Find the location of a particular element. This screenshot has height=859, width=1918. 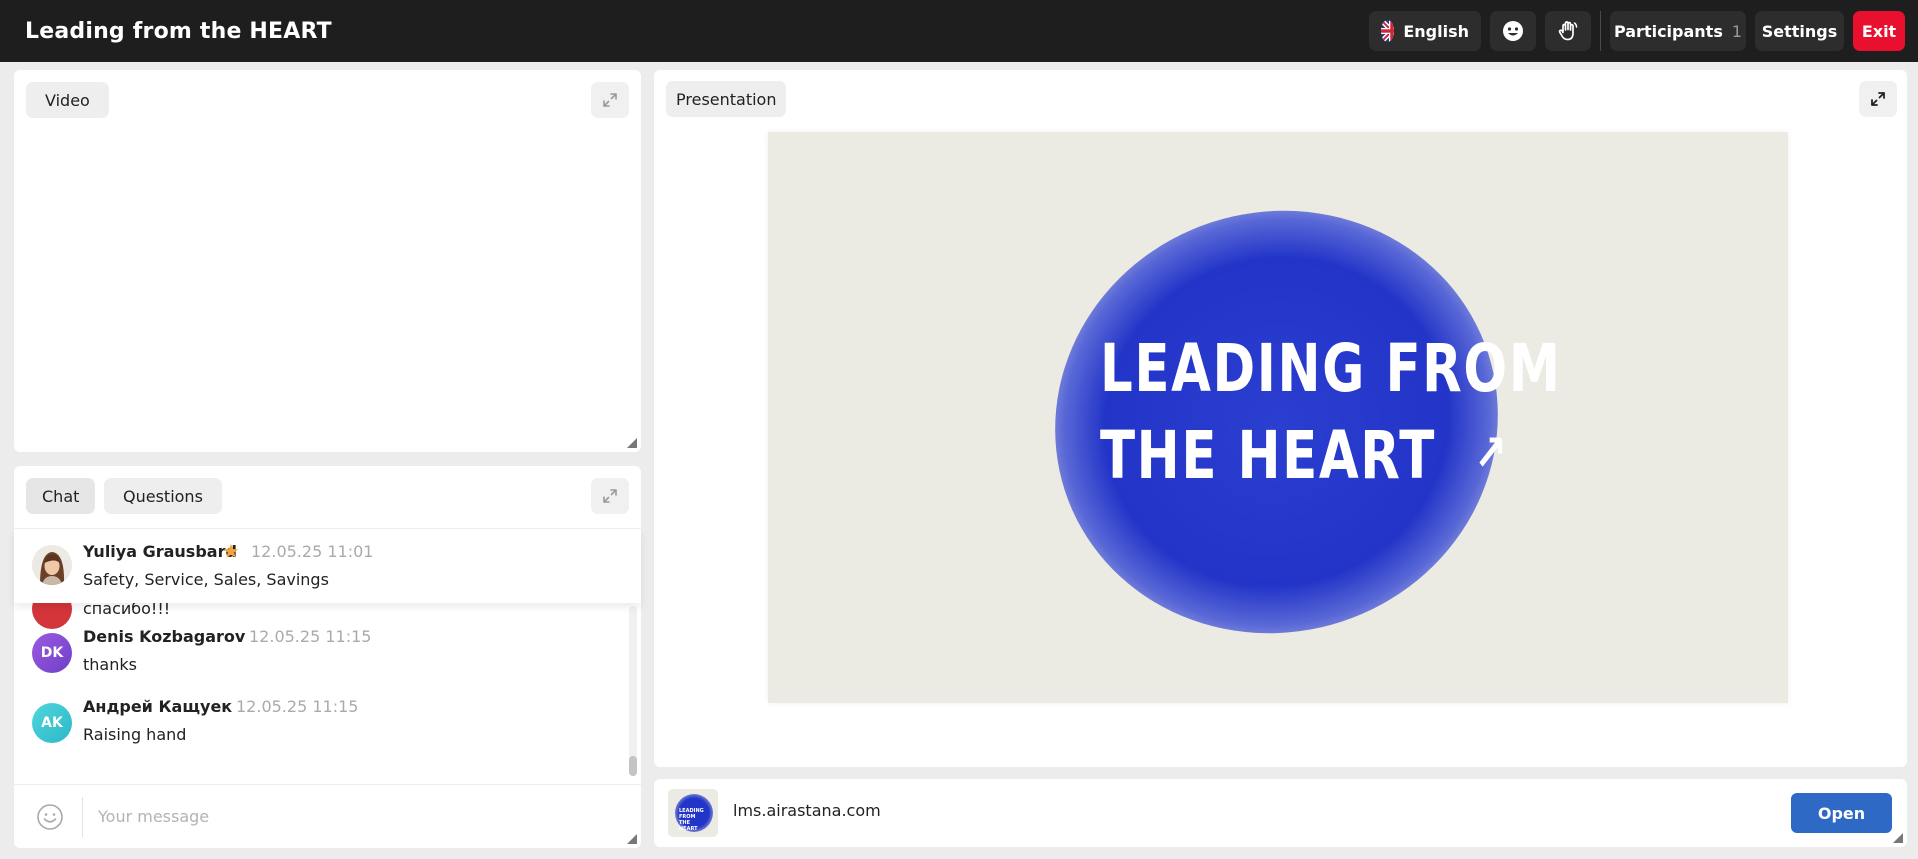

message-author: Андрей Кащуек is located at coordinates (158, 706).